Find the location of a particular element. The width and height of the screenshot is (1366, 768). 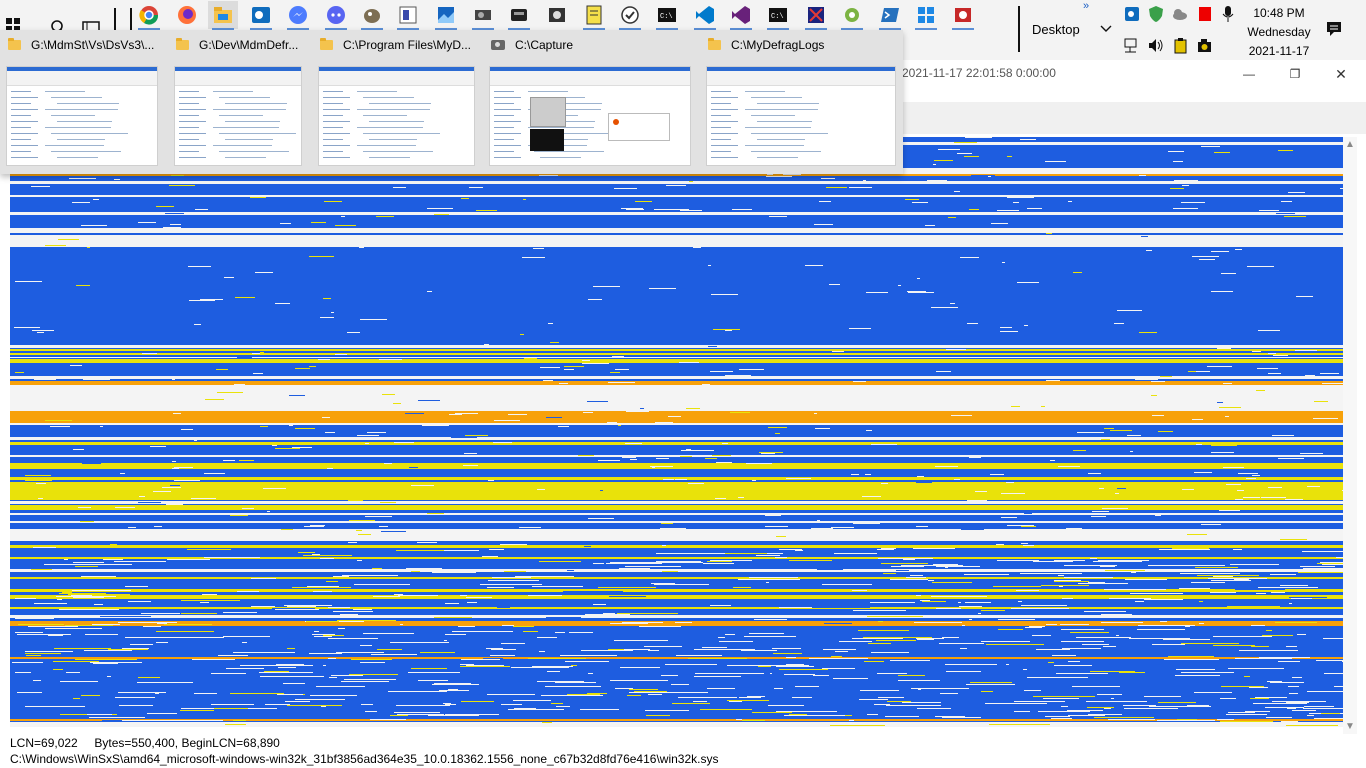

file-explorer-icon is located at coordinates (223, 15).